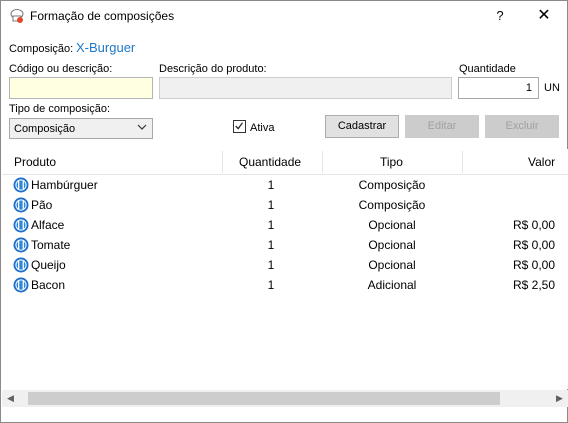 This screenshot has height=423, width=568. I want to click on column-header-quantidade: Quantidade, so click(270, 162).